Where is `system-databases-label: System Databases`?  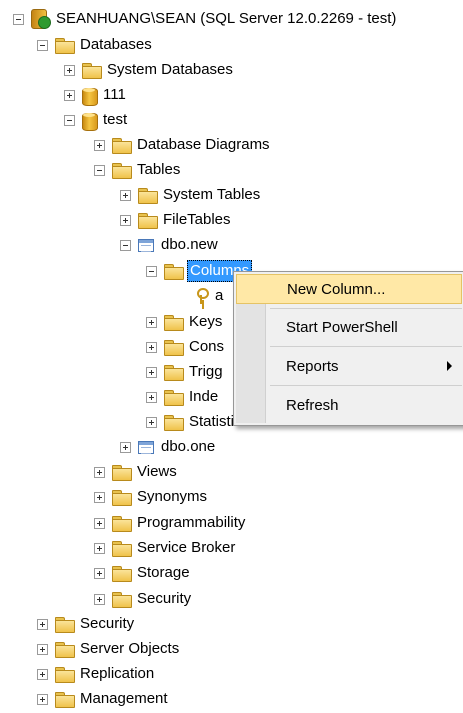
system-databases-label: System Databases is located at coordinates (170, 69).